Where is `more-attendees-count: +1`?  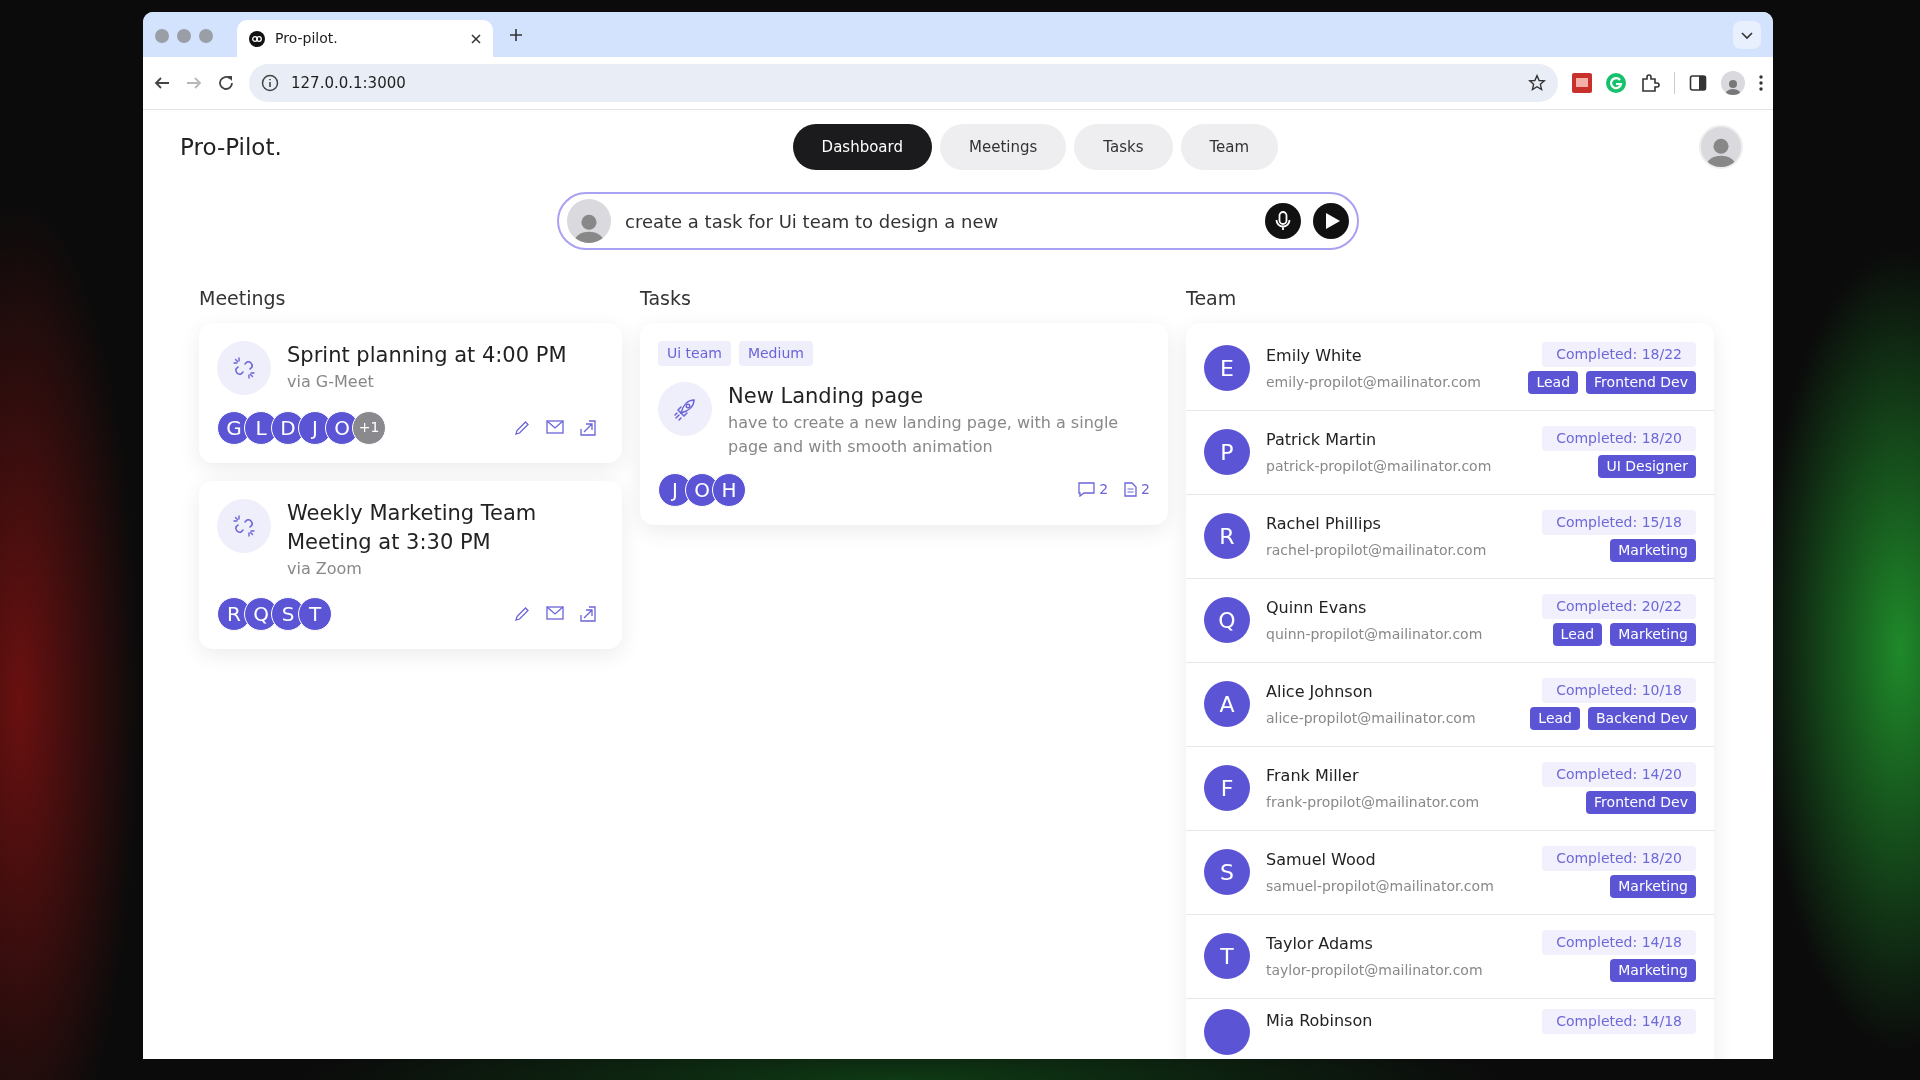
more-attendees-count: +1 is located at coordinates (369, 427).